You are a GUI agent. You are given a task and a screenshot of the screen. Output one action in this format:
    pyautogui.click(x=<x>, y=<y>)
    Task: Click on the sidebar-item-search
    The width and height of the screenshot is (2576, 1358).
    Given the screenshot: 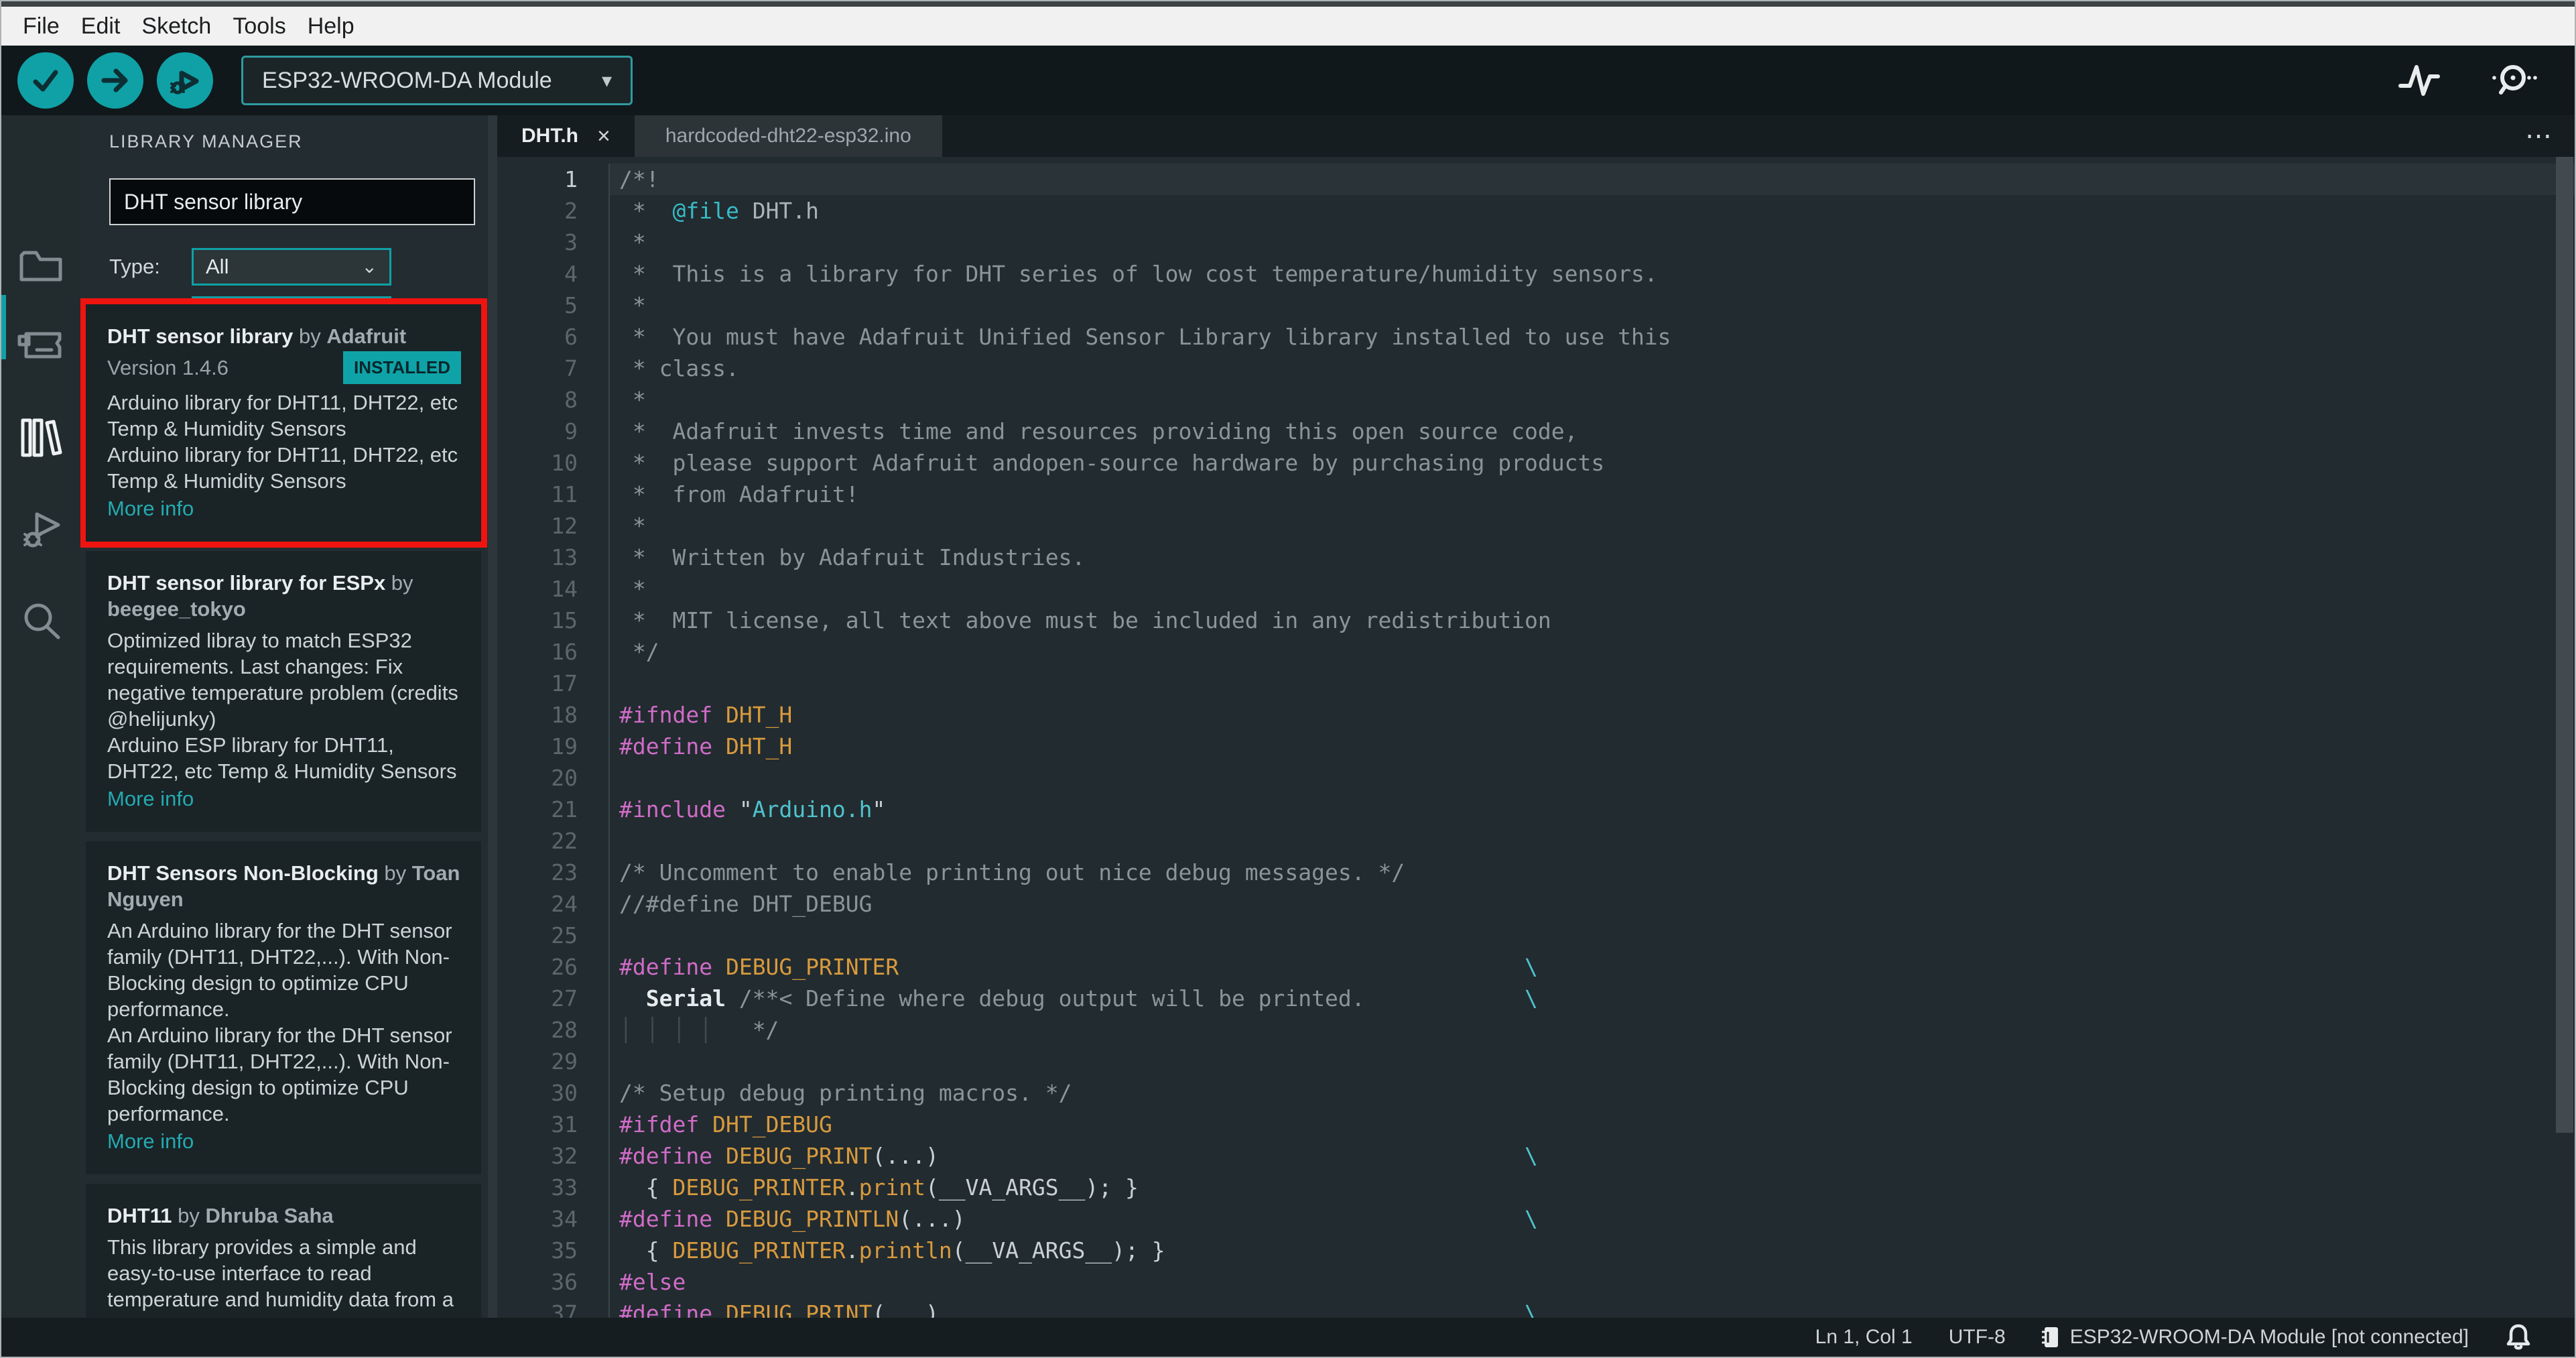 What is the action you would take?
    pyautogui.click(x=40, y=621)
    